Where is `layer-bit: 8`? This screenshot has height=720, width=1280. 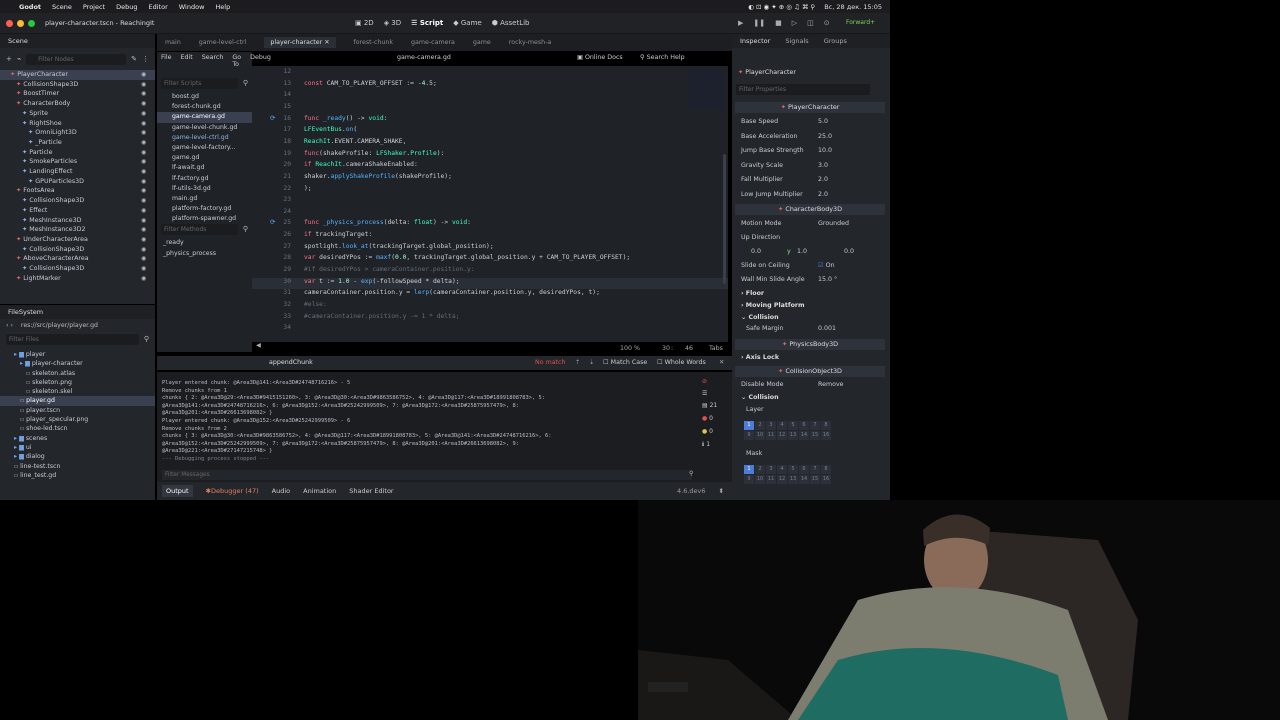
layer-bit: 8 is located at coordinates (826, 425).